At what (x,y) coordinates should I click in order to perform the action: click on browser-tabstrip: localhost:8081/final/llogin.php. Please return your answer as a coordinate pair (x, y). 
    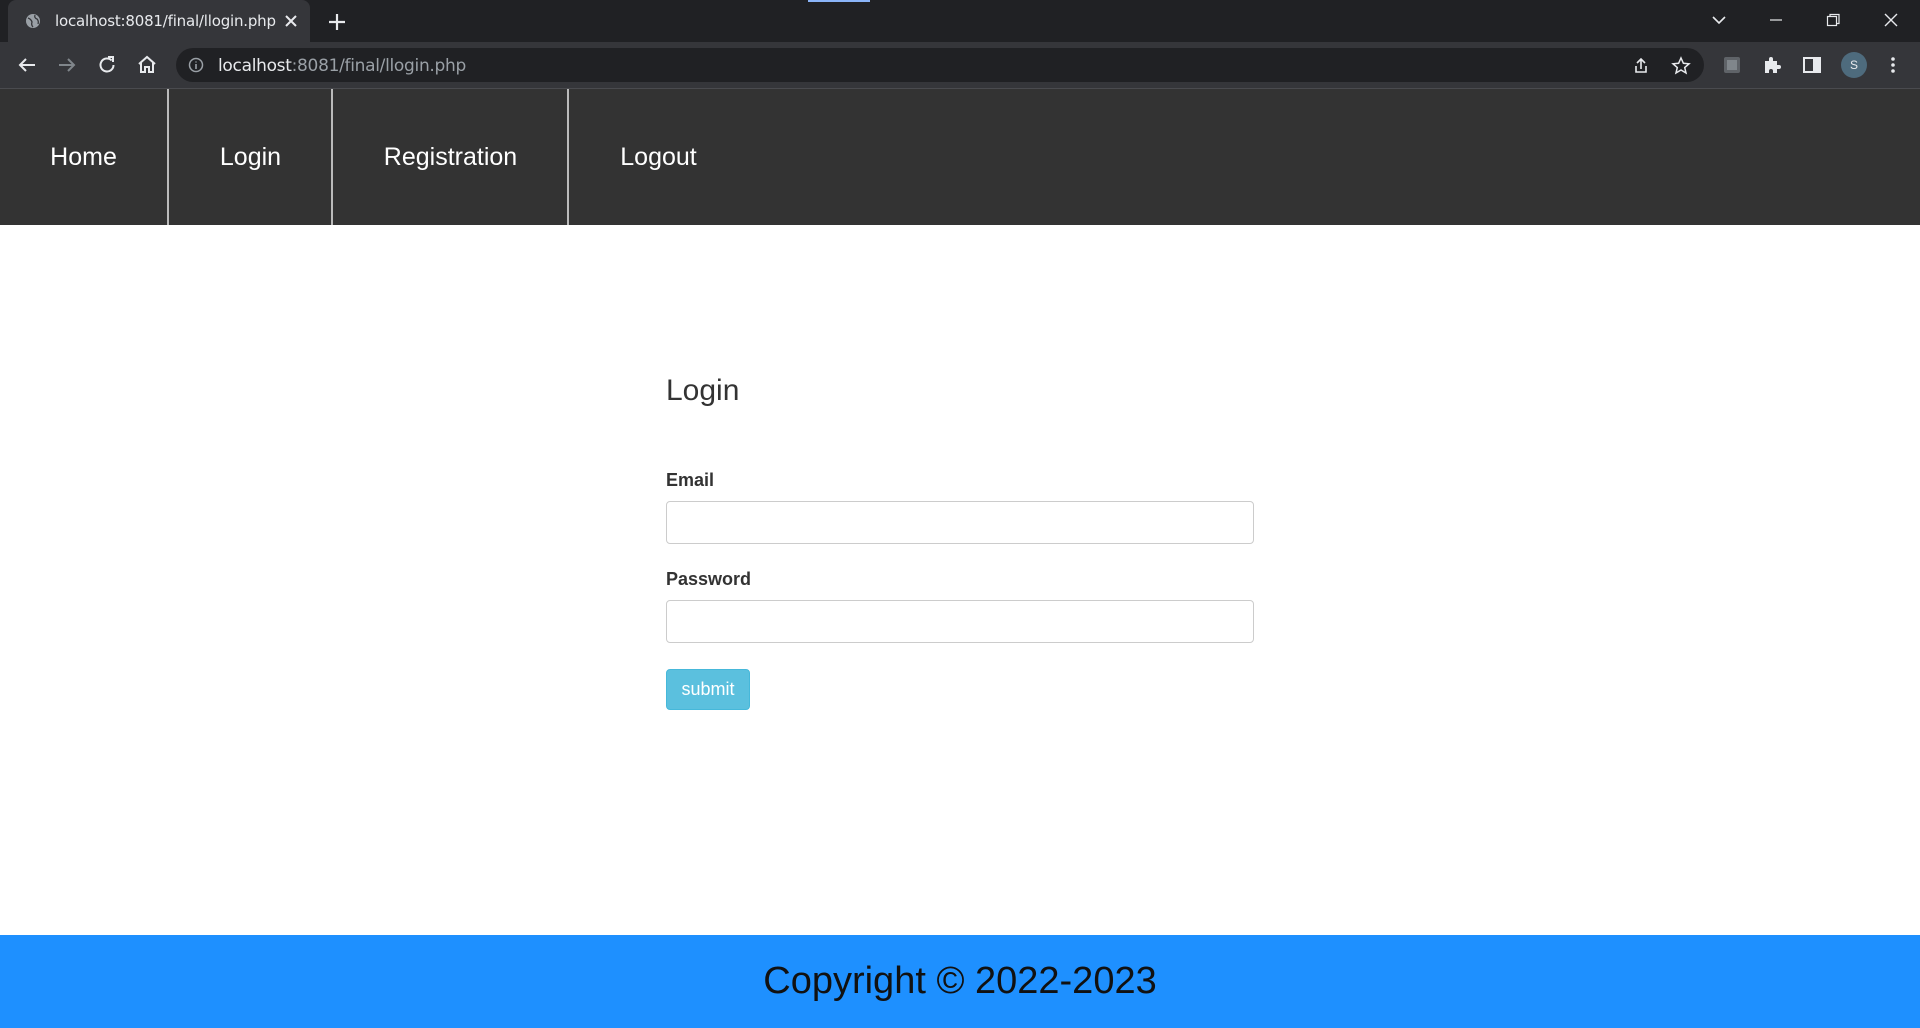
    Looking at the image, I should click on (960, 21).